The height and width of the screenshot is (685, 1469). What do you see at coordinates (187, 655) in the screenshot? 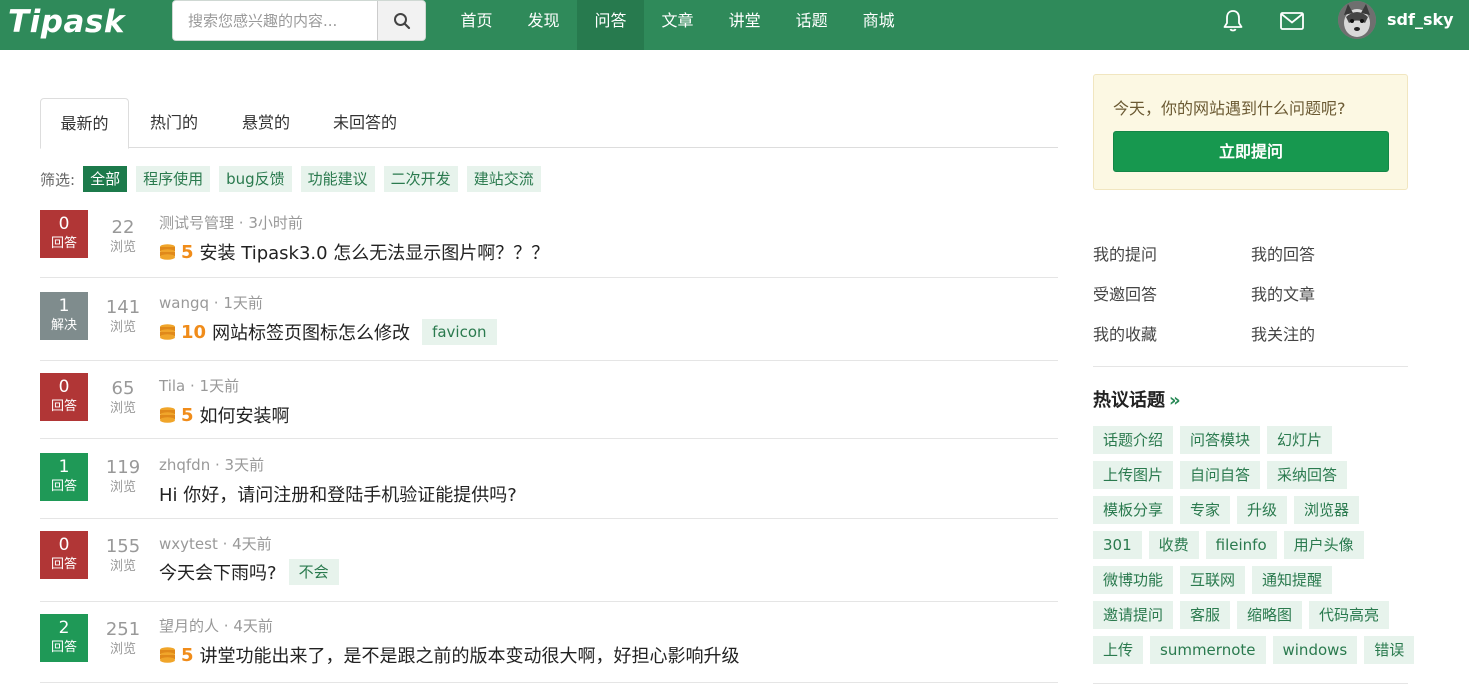
I see `reward-points: 5` at bounding box center [187, 655].